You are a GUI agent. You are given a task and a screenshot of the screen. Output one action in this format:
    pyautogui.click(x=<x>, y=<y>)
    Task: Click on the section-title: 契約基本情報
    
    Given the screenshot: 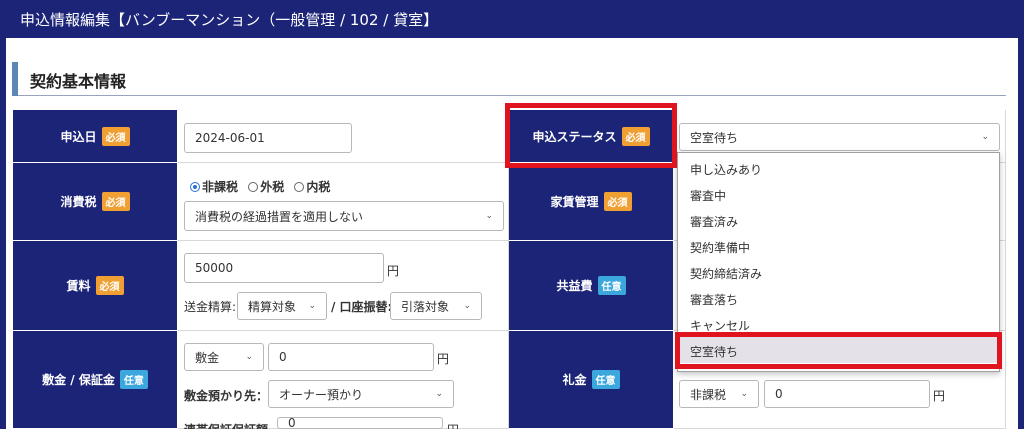 What is the action you would take?
    pyautogui.click(x=78, y=81)
    